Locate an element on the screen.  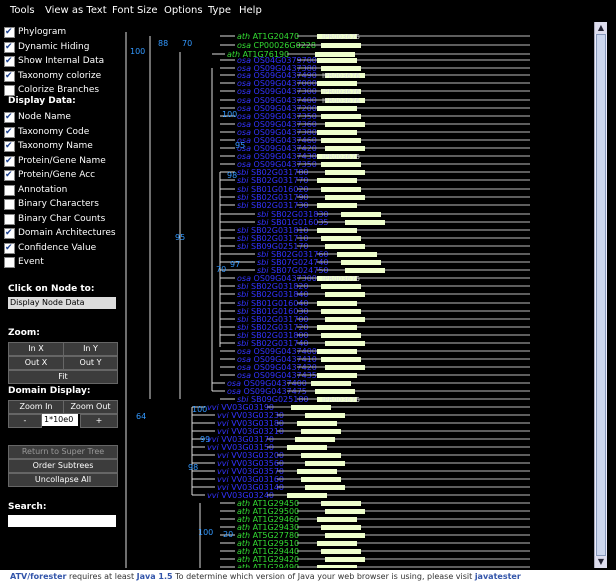
menu-view-as-text: View as Text is located at coordinates (76, 10).